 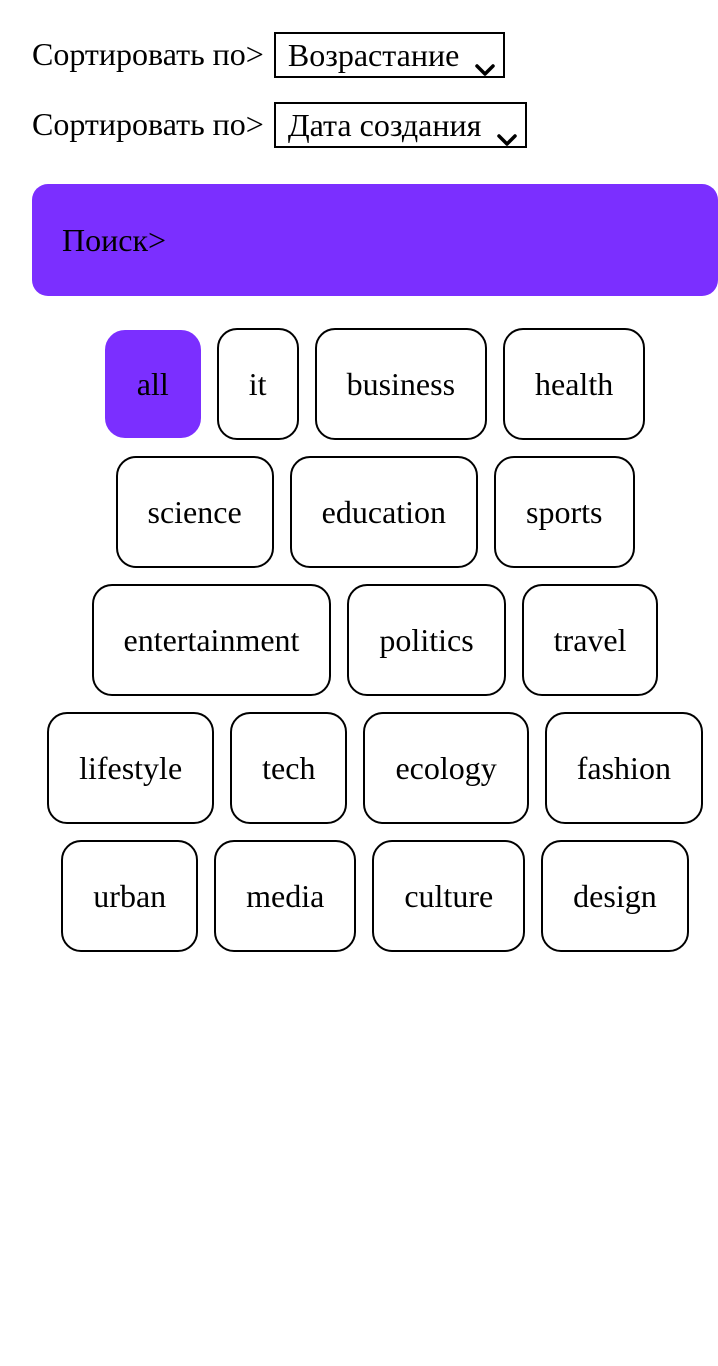 What do you see at coordinates (564, 512) in the screenshot?
I see `tag-sports-button: sports` at bounding box center [564, 512].